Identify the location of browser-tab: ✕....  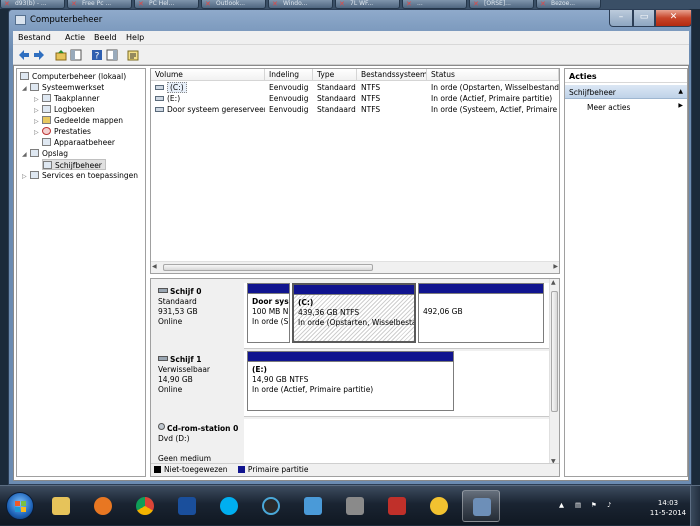
(434, 4).